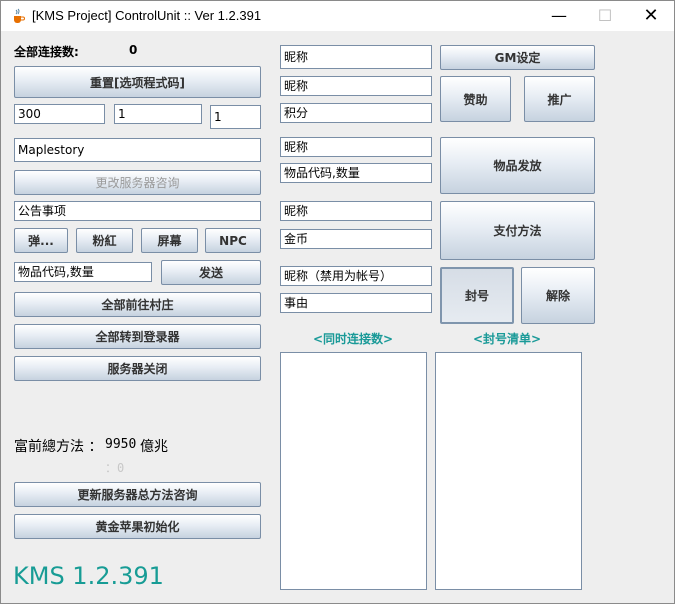 This screenshot has width=675, height=604. Describe the element at coordinates (558, 295) in the screenshot. I see `unban-button: 解除` at that location.